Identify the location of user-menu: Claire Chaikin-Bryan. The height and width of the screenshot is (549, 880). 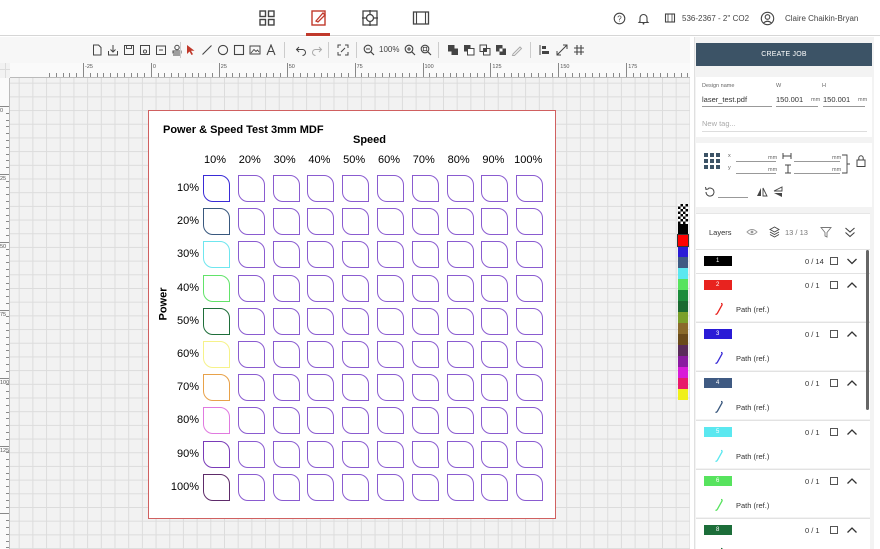
(809, 18).